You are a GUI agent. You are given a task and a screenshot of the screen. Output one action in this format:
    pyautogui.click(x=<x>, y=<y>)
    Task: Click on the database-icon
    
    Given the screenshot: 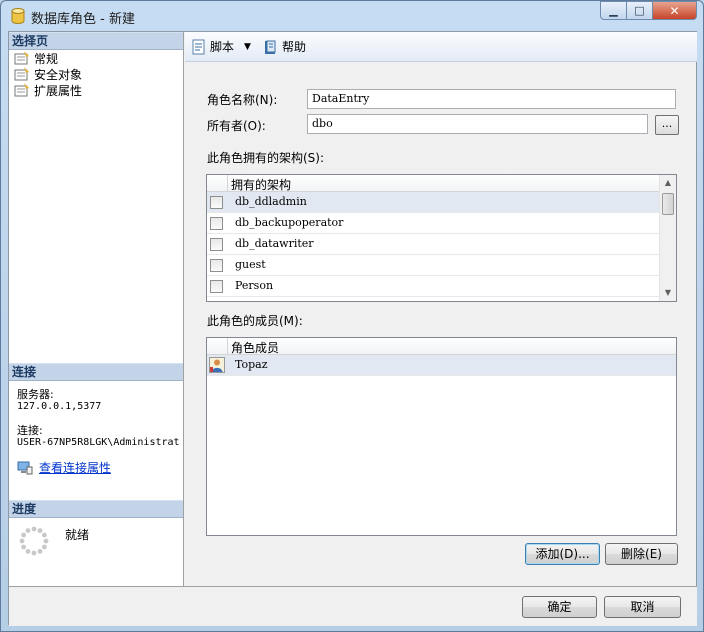 What is the action you would take?
    pyautogui.click(x=18, y=16)
    